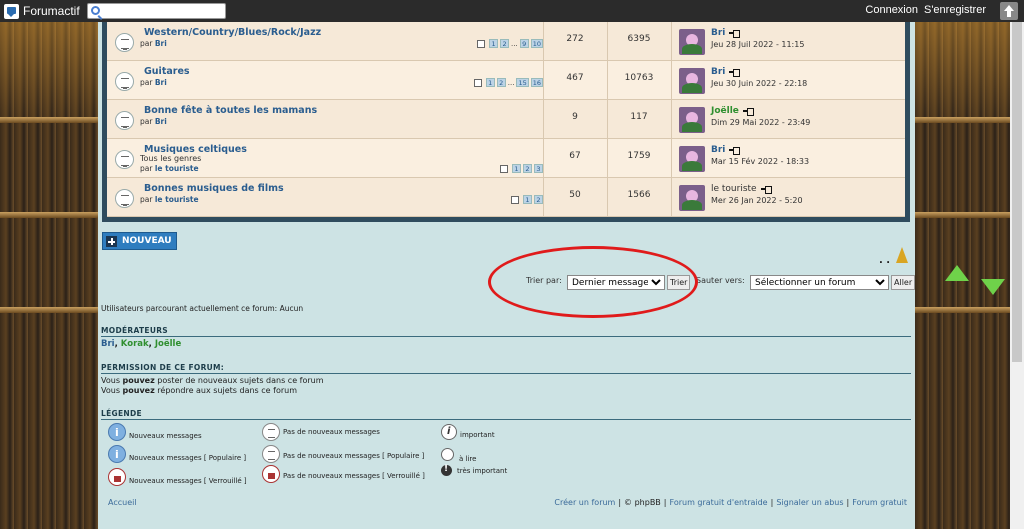  Describe the element at coordinates (447, 454) in the screenshot. I see `lightbulb-icon` at that location.